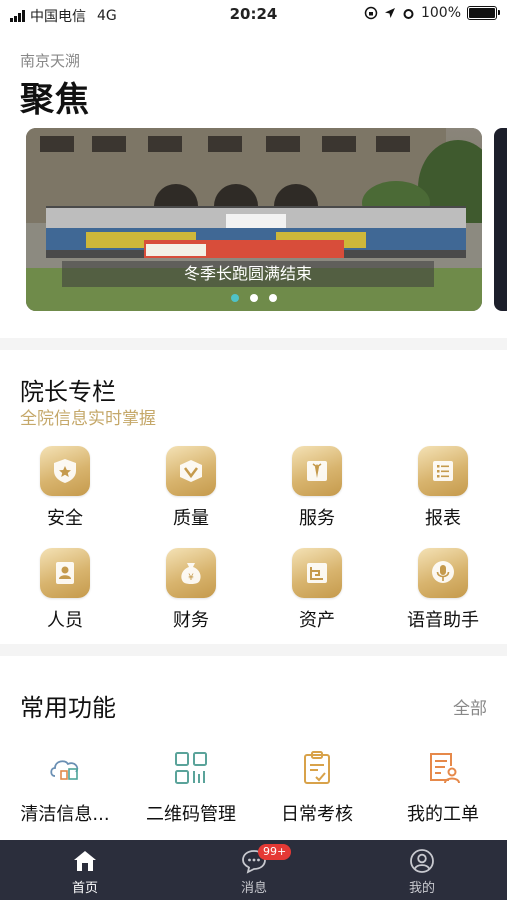 The width and height of the screenshot is (507, 900). Describe the element at coordinates (500, 219) in the screenshot. I see `banner-next-slide-peek` at that location.